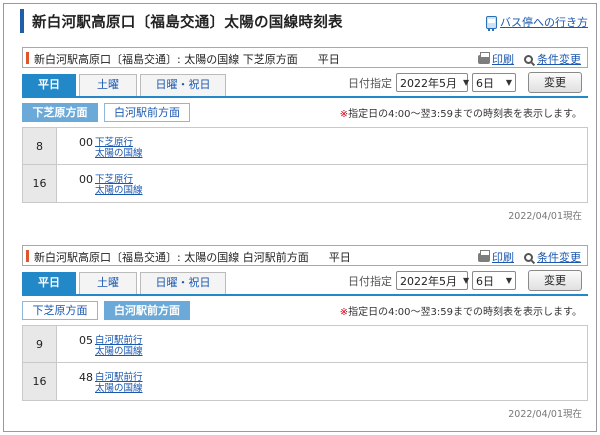 This screenshot has height=435, width=600. Describe the element at coordinates (305, 381) in the screenshot. I see `table-row: 16 48 白河駅前行 太陽の国線` at that location.